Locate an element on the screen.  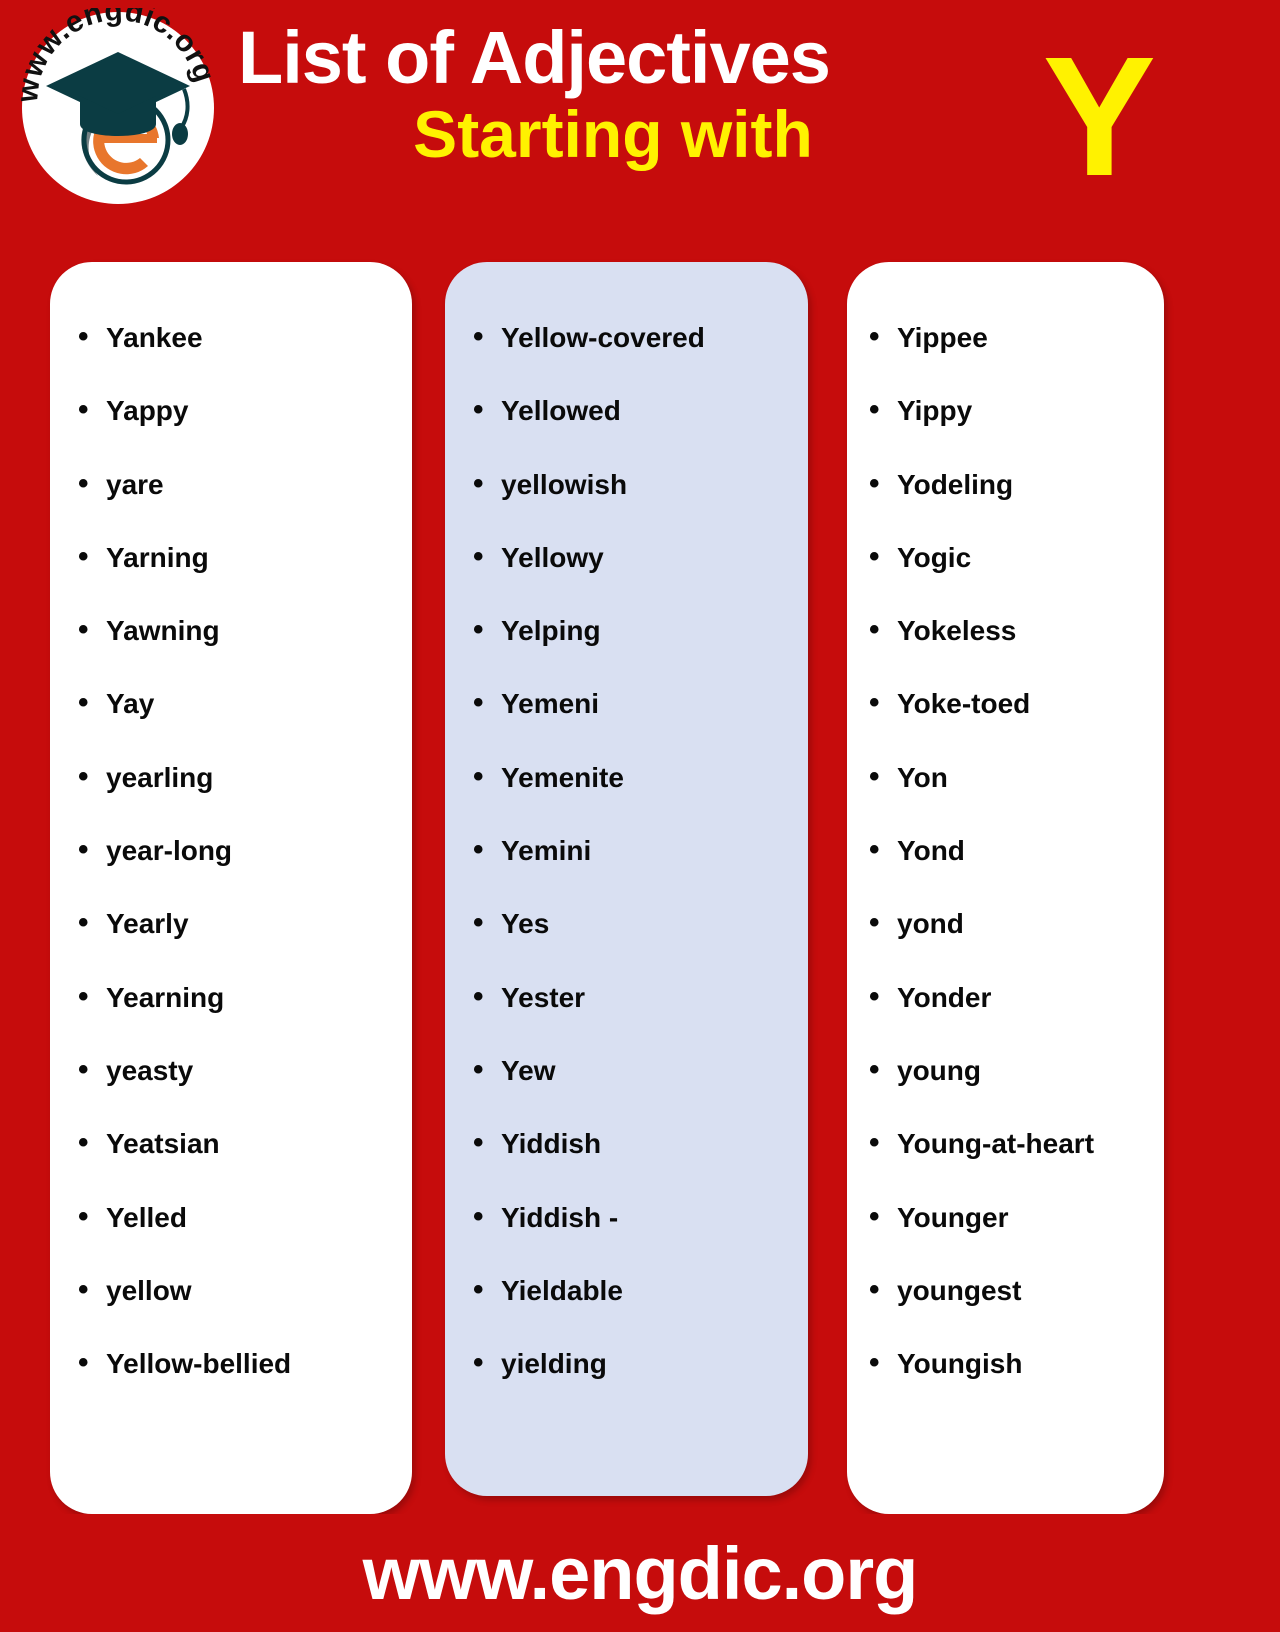
list-item: Yawning is located at coordinates (231, 652).